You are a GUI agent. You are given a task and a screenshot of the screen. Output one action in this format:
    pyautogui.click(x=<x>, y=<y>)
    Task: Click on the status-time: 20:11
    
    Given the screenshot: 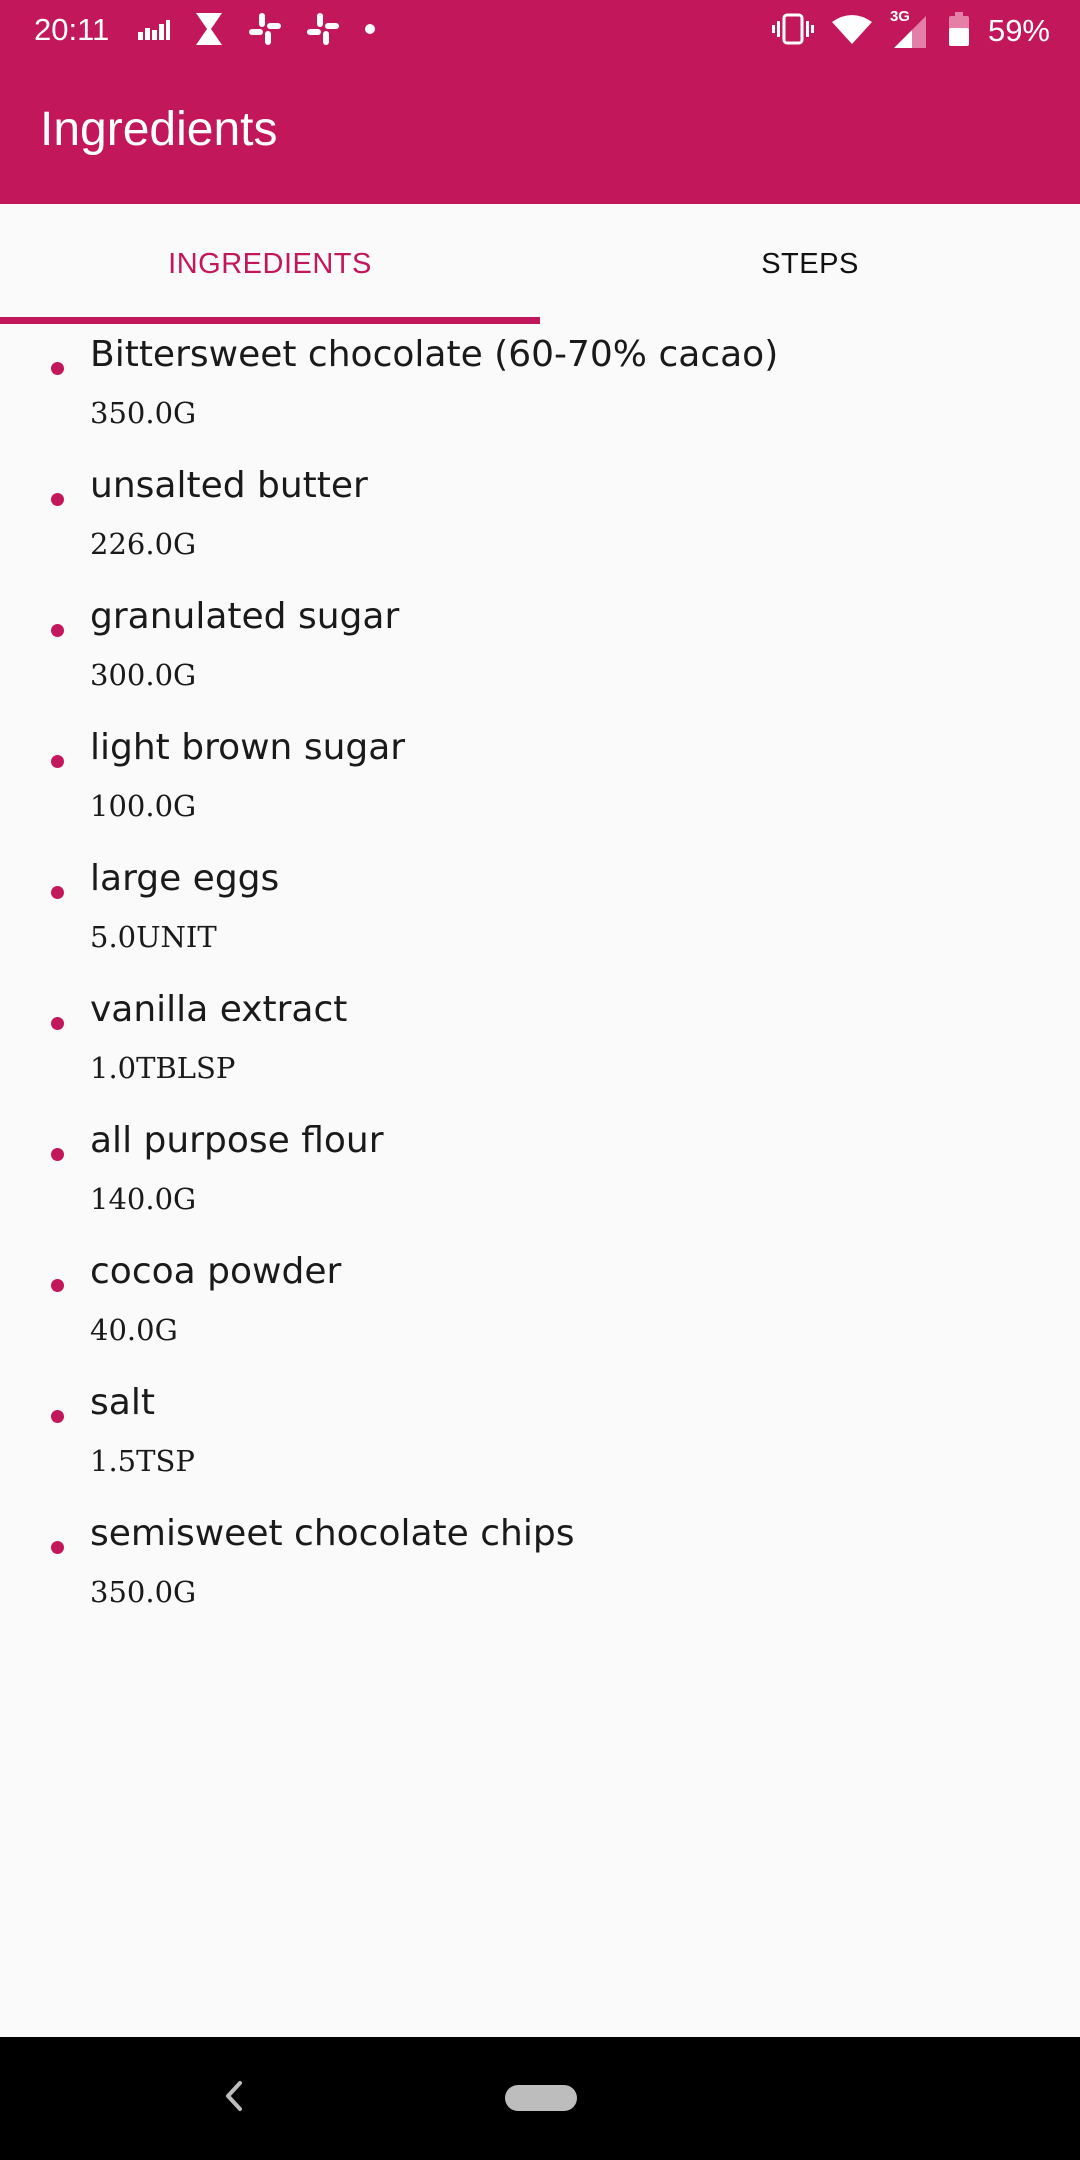 What is the action you would take?
    pyautogui.click(x=72, y=29)
    